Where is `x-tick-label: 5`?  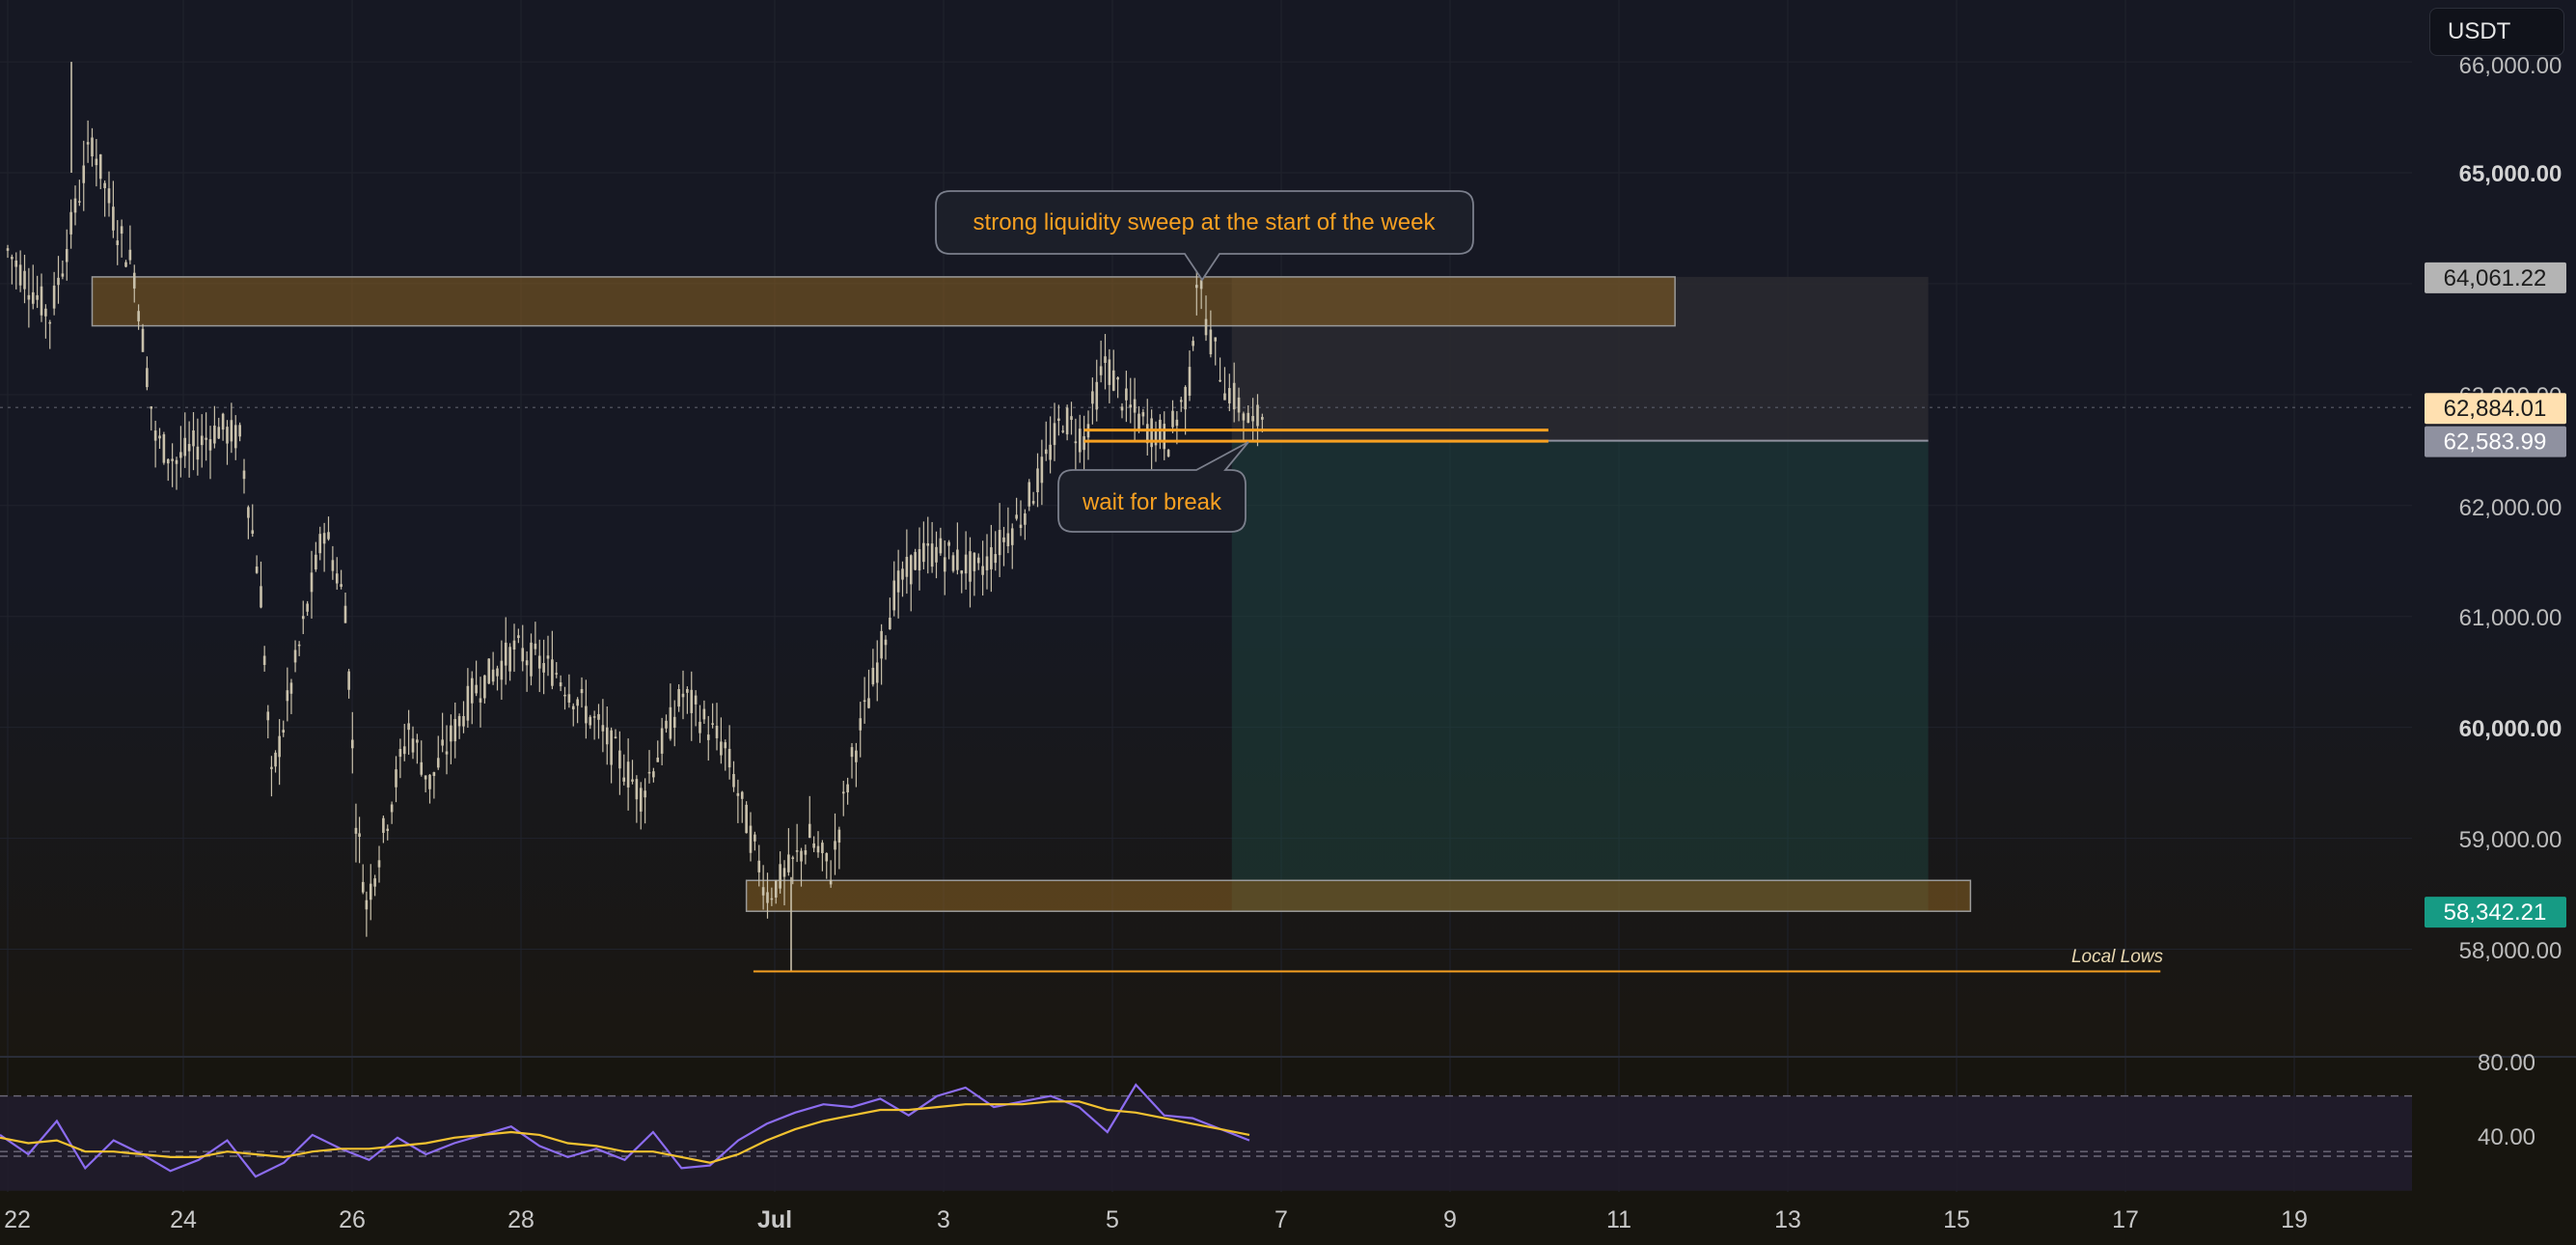
x-tick-label: 5 is located at coordinates (1112, 1219).